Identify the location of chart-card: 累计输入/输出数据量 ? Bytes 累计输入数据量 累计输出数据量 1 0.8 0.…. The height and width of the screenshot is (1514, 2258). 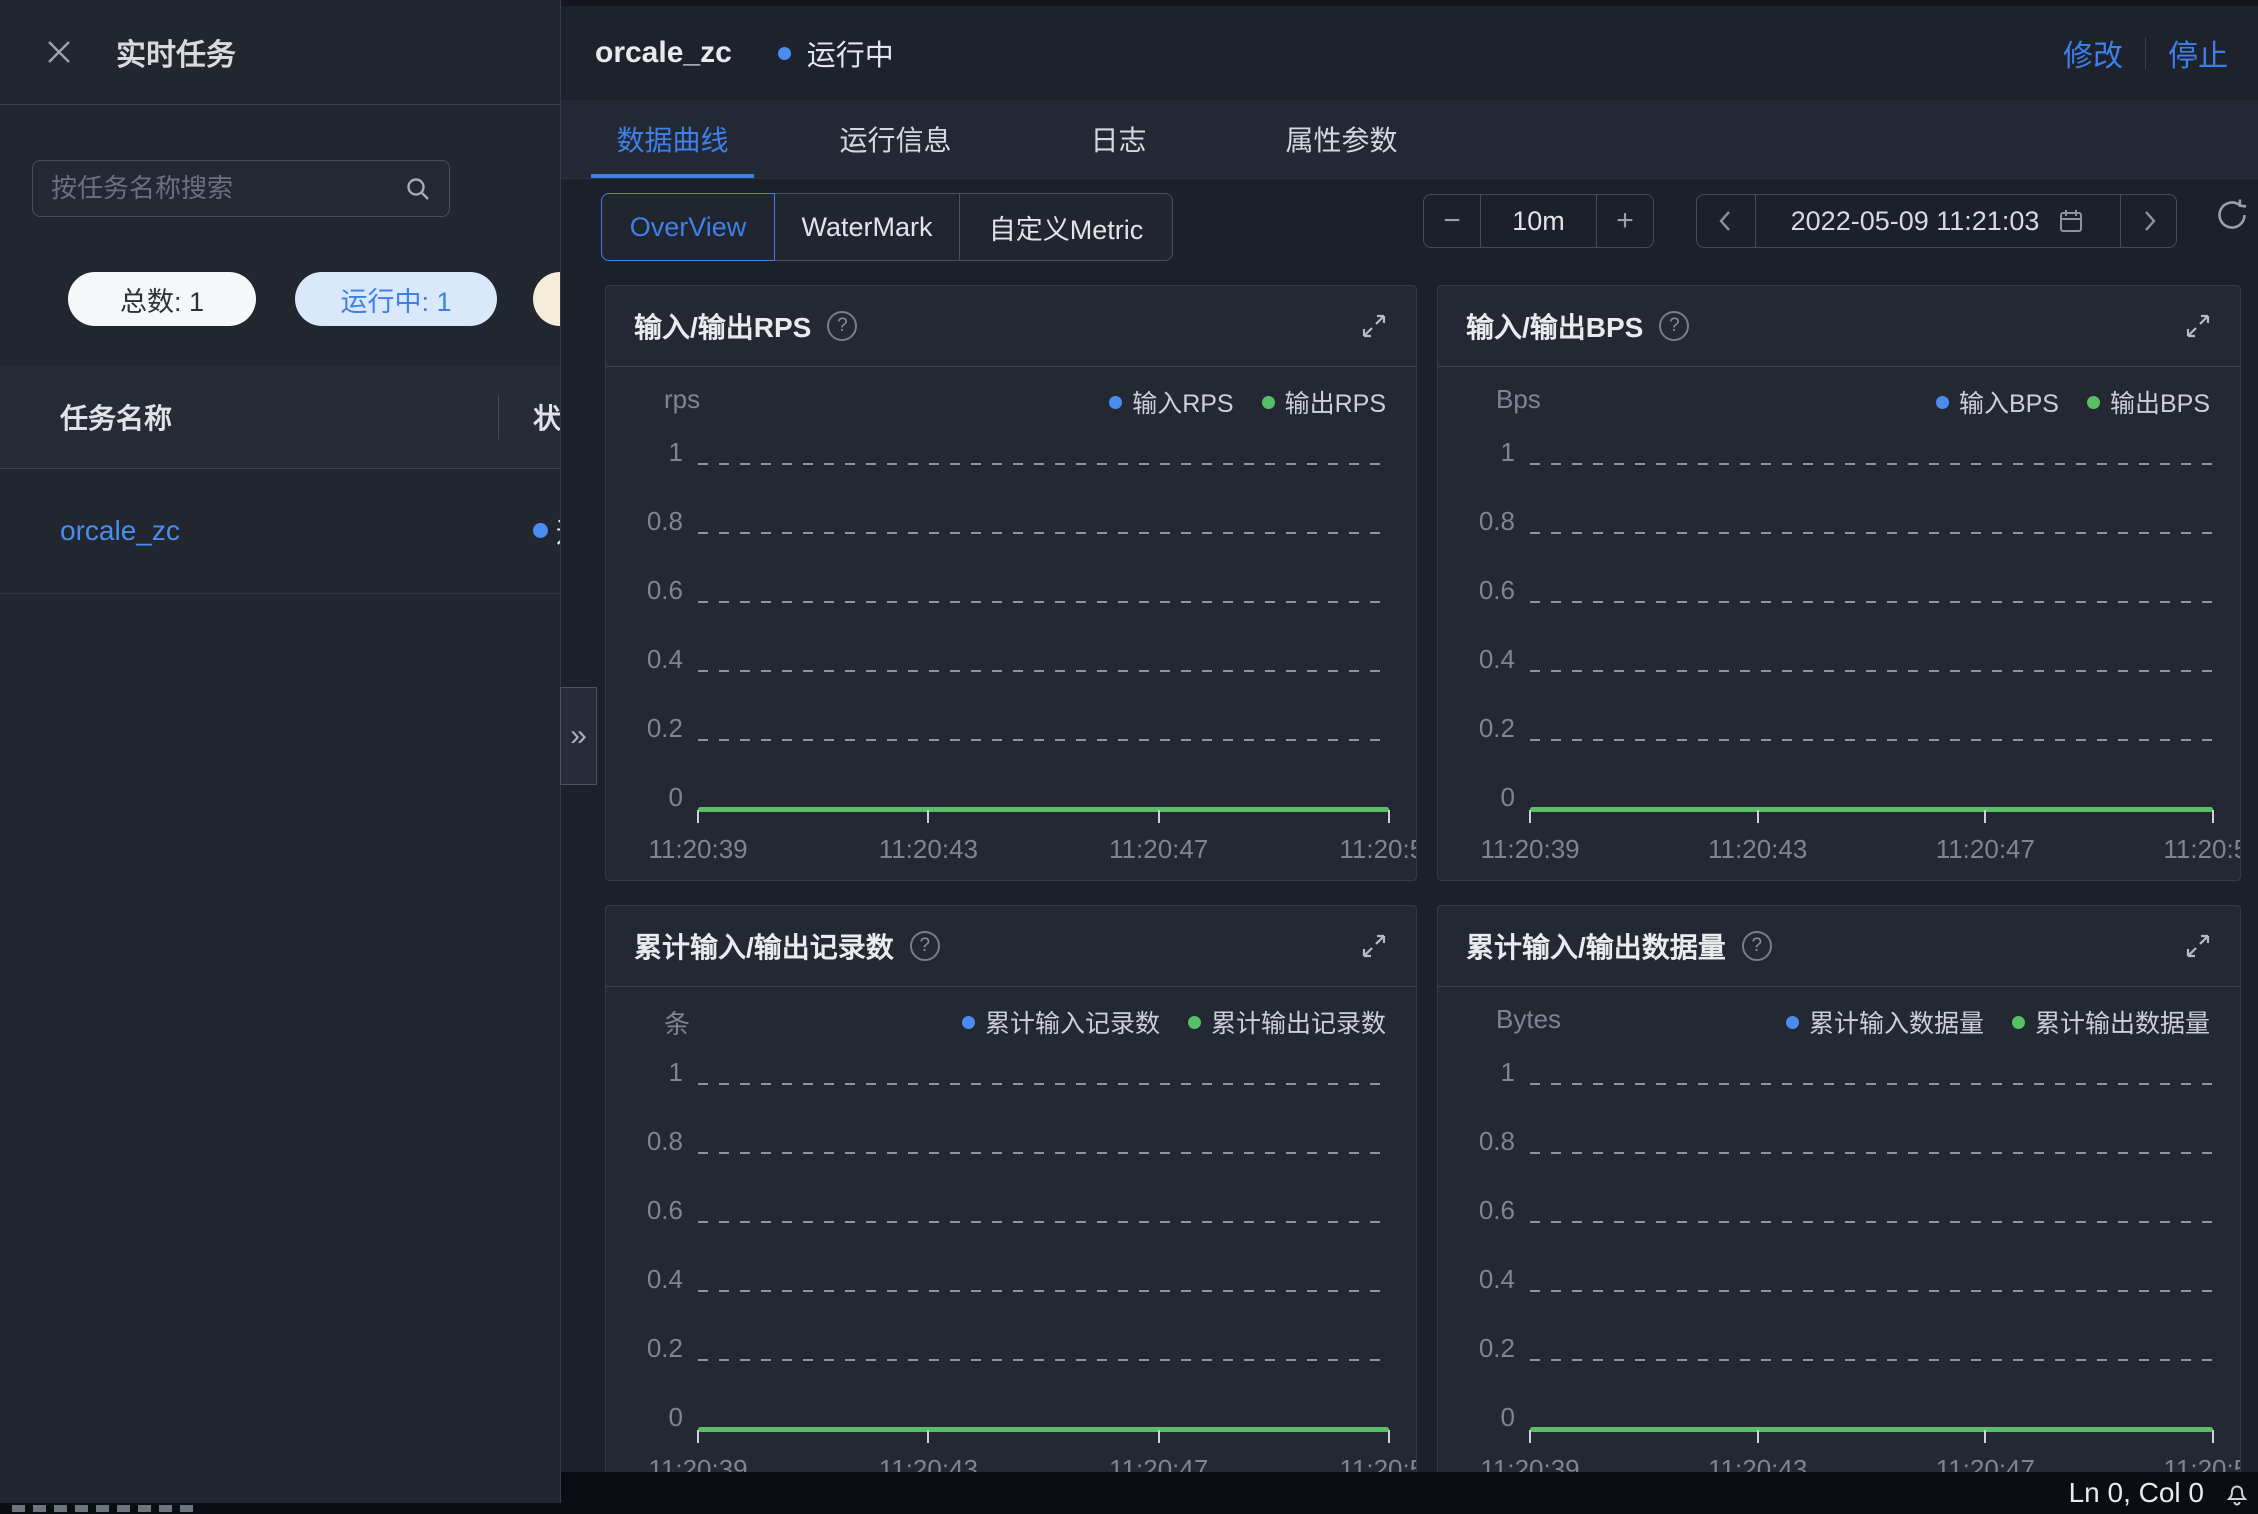
(1839, 1203).